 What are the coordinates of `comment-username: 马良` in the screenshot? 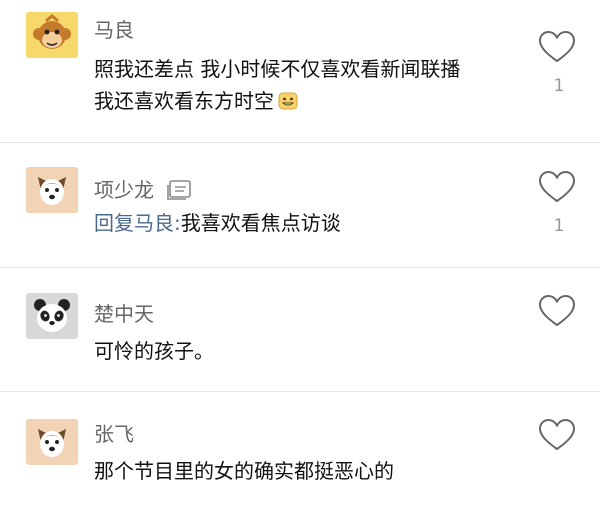 It's located at (114, 30).